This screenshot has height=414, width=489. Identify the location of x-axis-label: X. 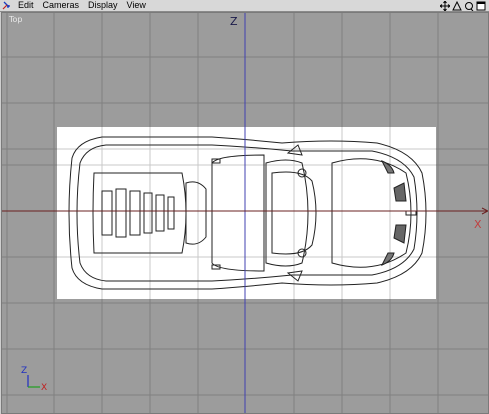
(478, 224).